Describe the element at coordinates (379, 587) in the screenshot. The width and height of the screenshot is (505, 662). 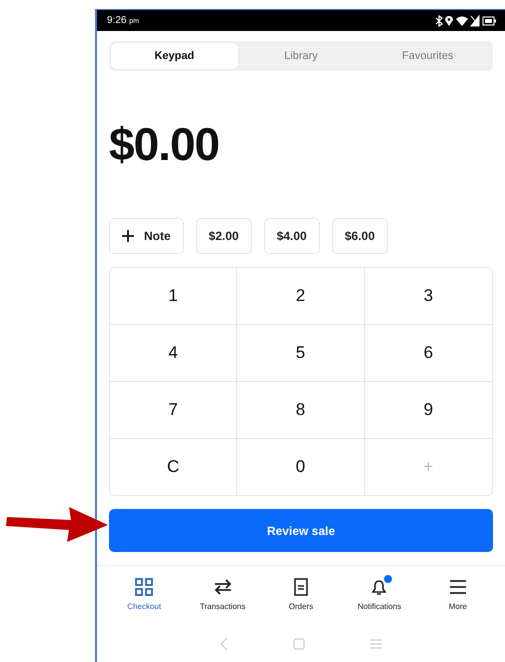
I see `bell-icon` at that location.